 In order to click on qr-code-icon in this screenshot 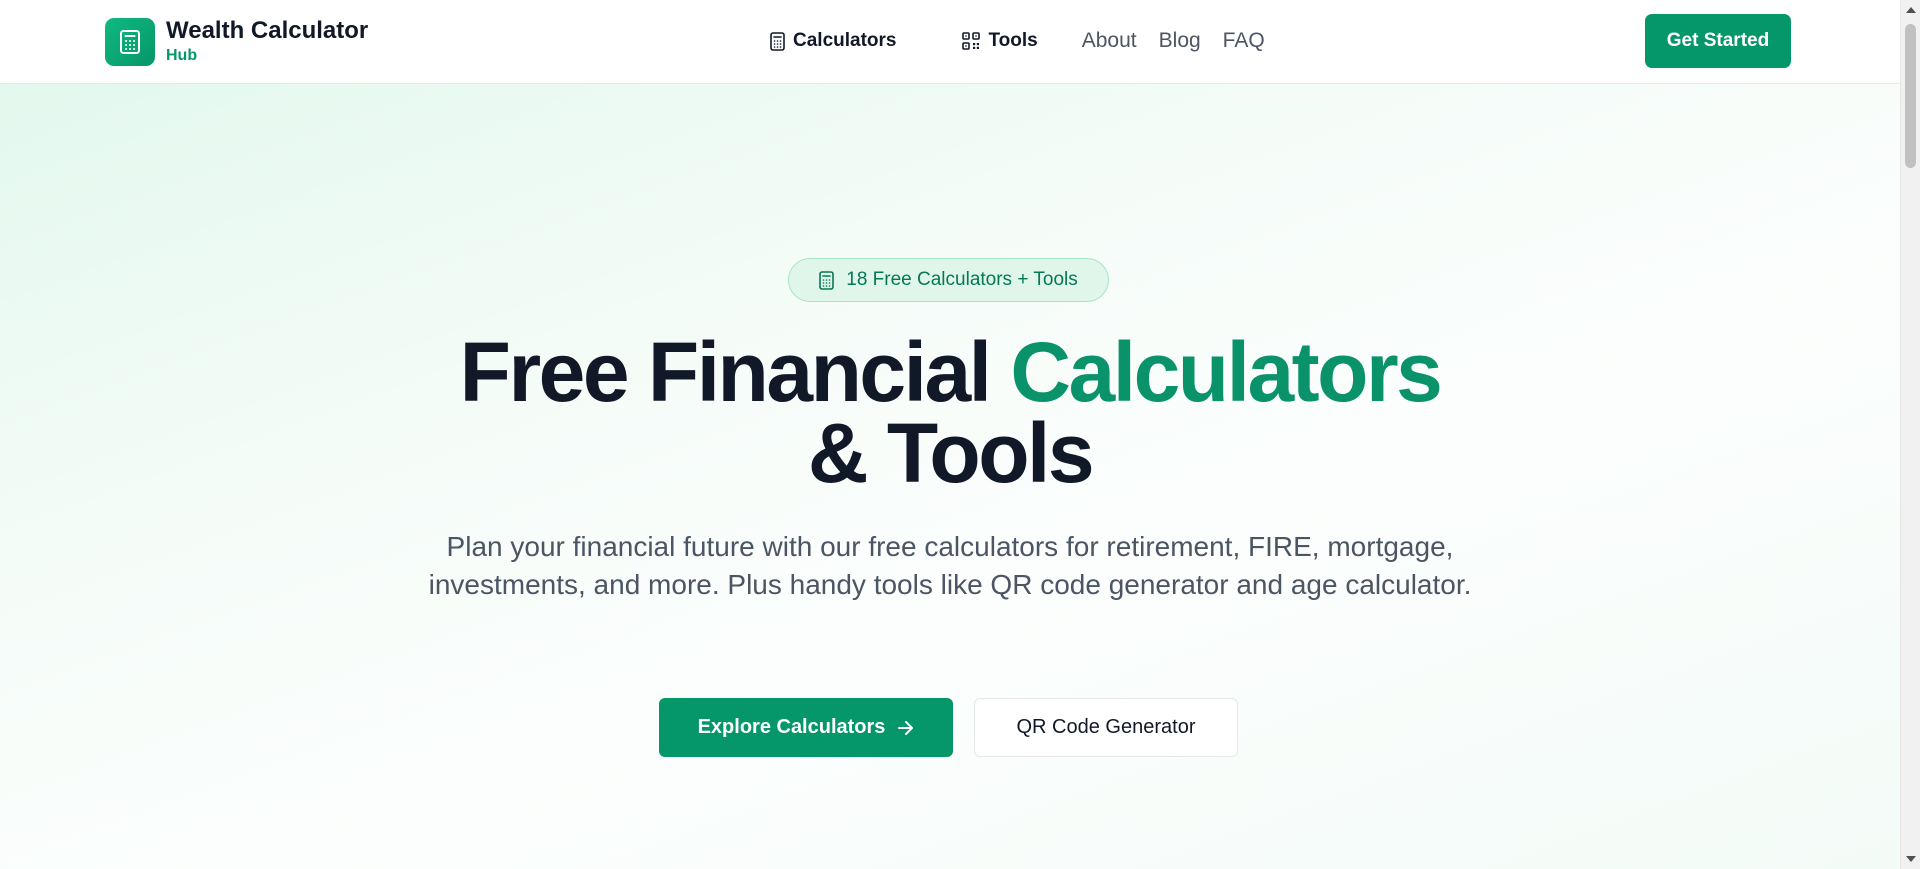, I will do `click(971, 41)`.